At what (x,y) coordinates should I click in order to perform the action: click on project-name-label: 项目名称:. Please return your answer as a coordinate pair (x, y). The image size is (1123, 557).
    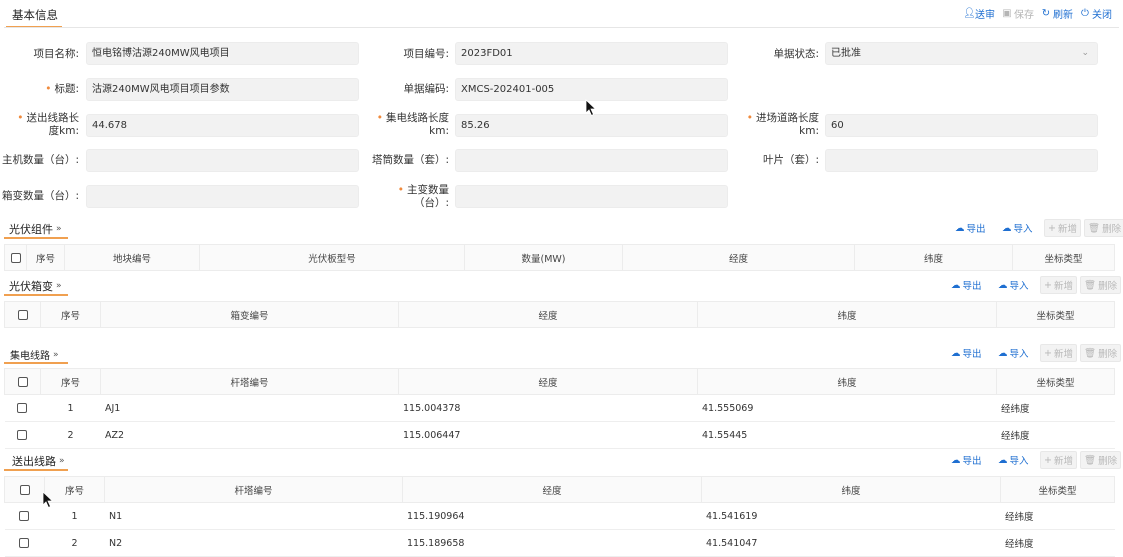
    Looking at the image, I should click on (56, 54).